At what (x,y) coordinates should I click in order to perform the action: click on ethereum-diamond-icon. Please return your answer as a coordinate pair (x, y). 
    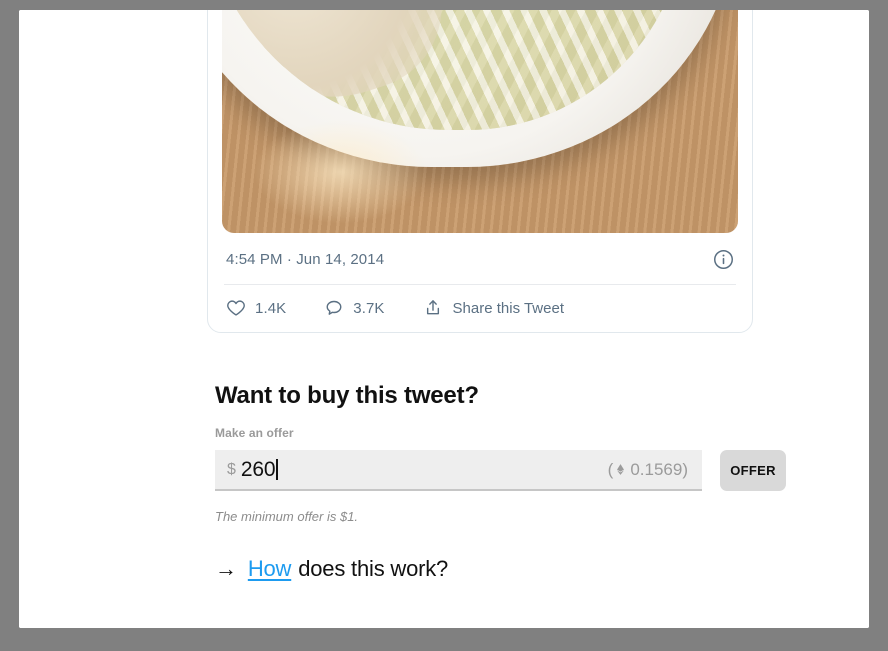
    Looking at the image, I should click on (621, 469).